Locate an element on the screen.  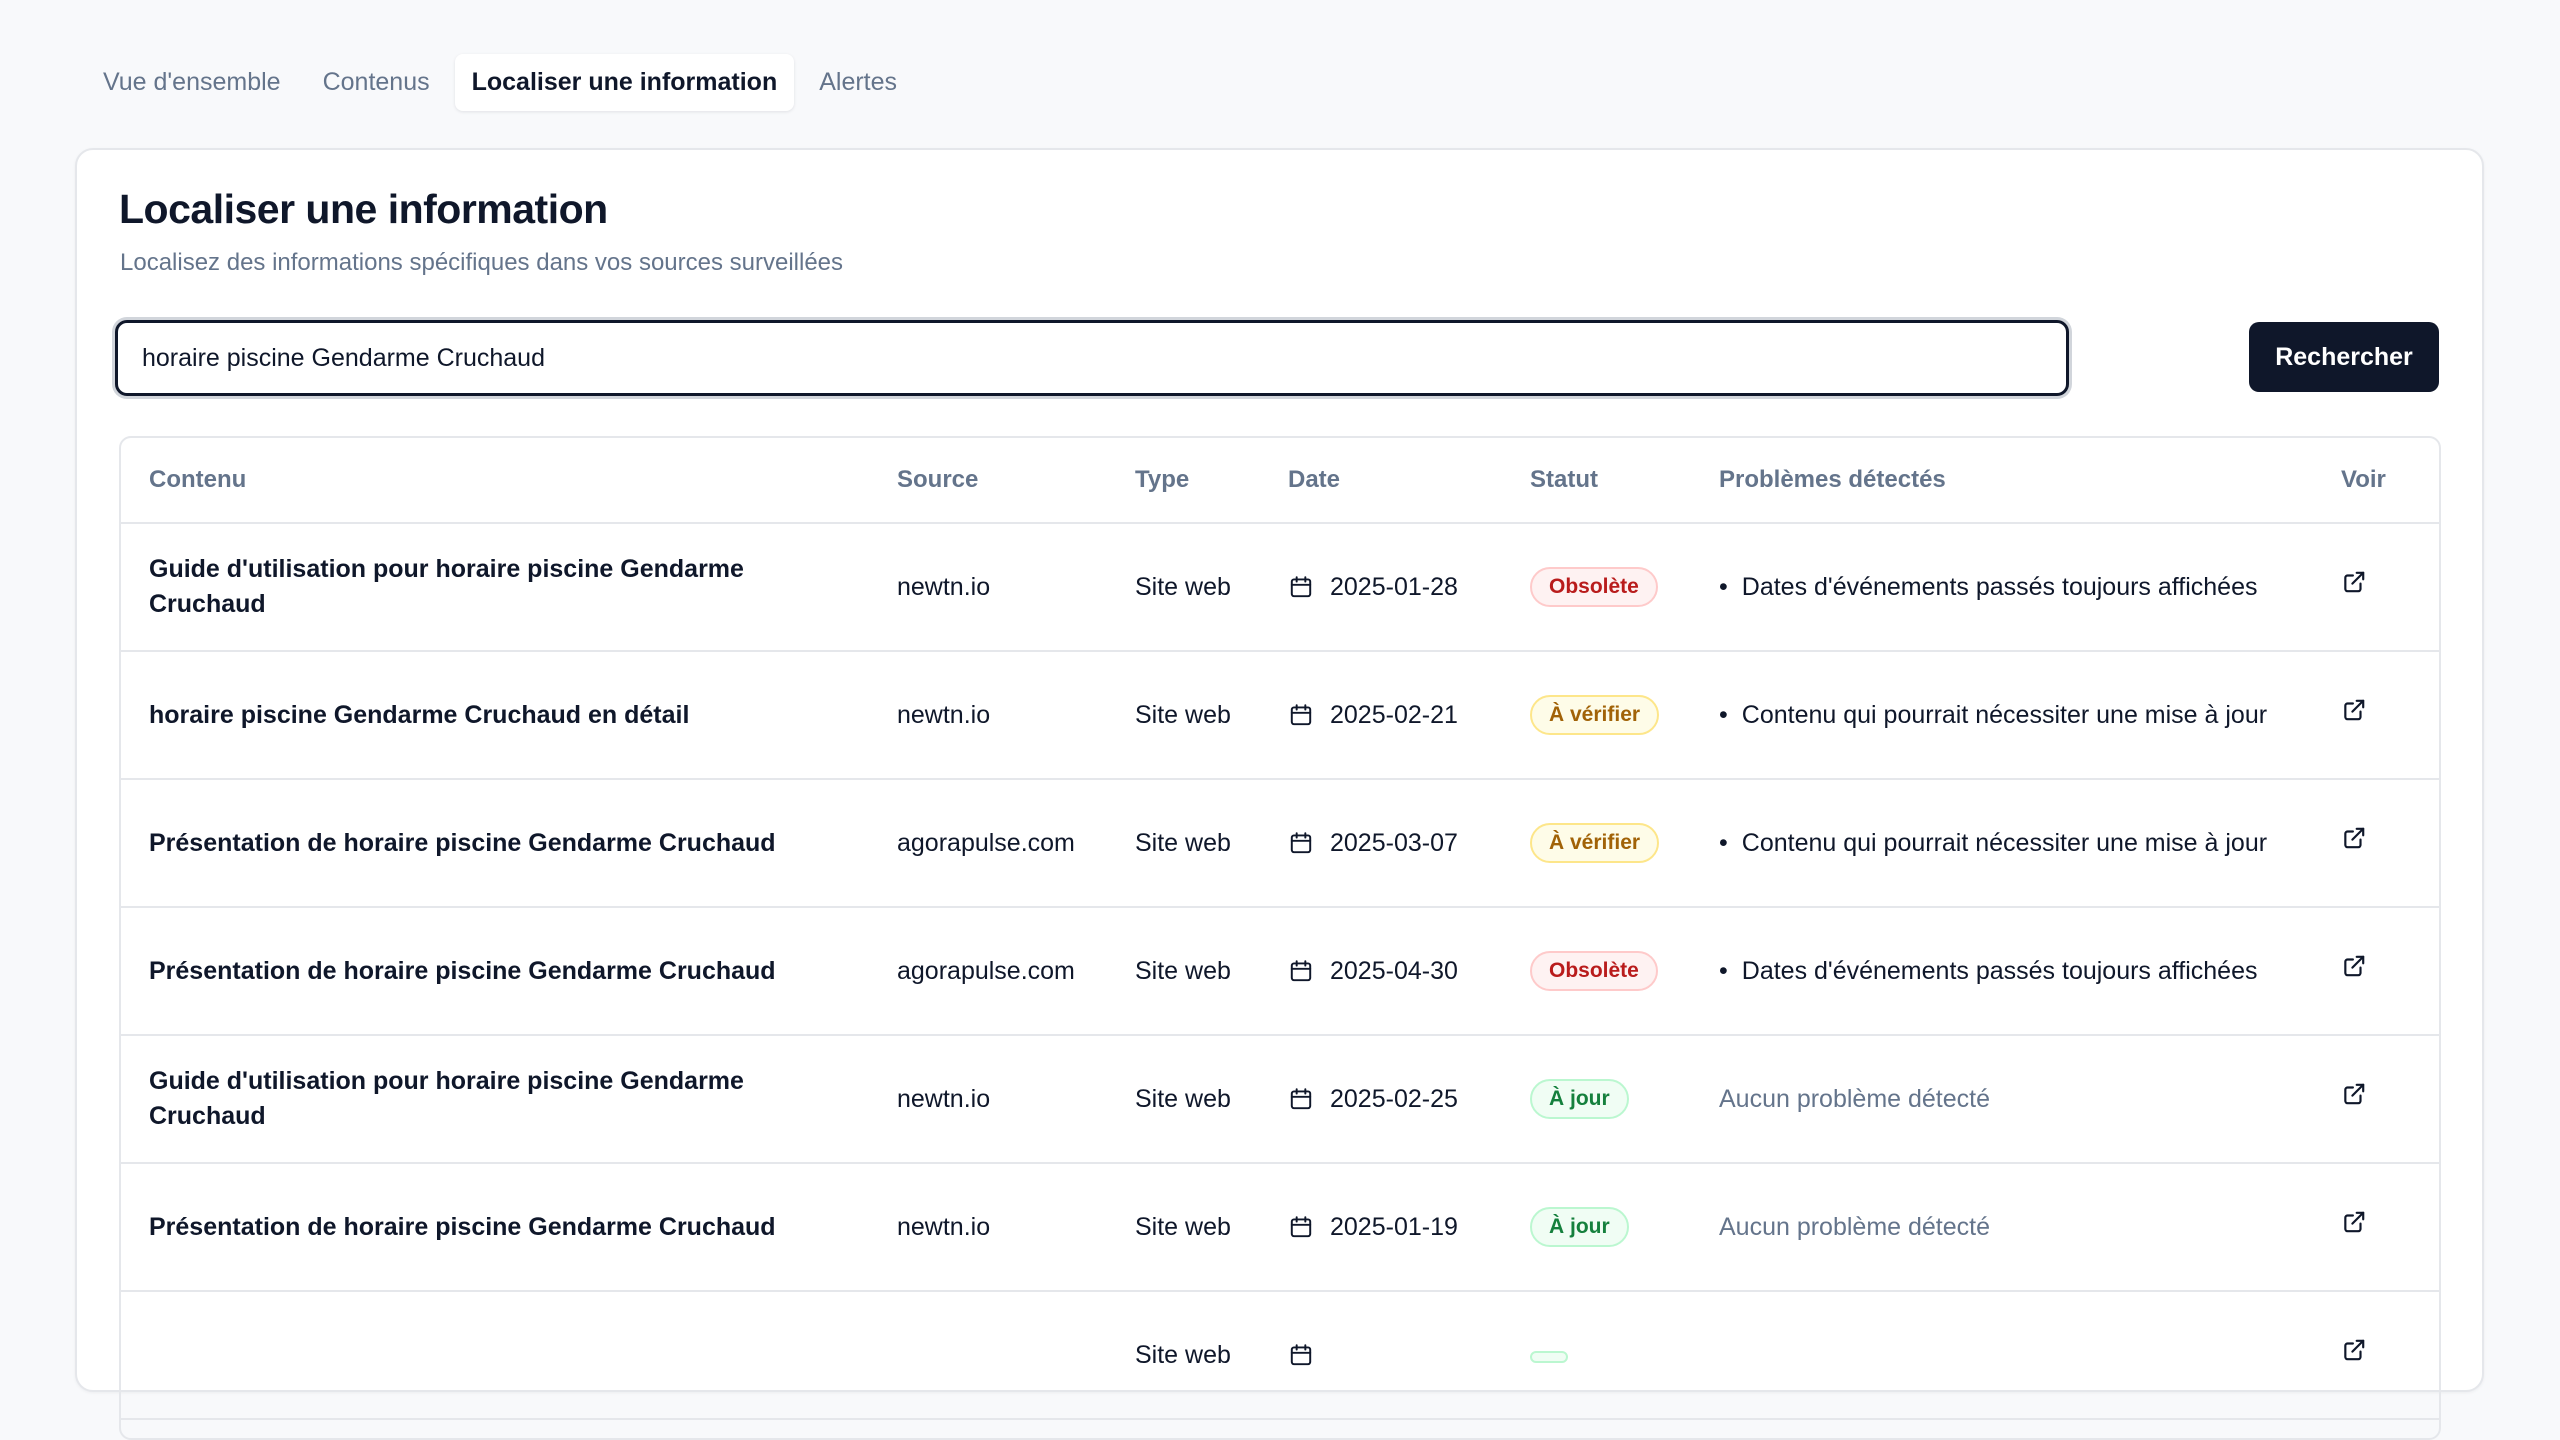
search-field is located at coordinates (1092, 358).